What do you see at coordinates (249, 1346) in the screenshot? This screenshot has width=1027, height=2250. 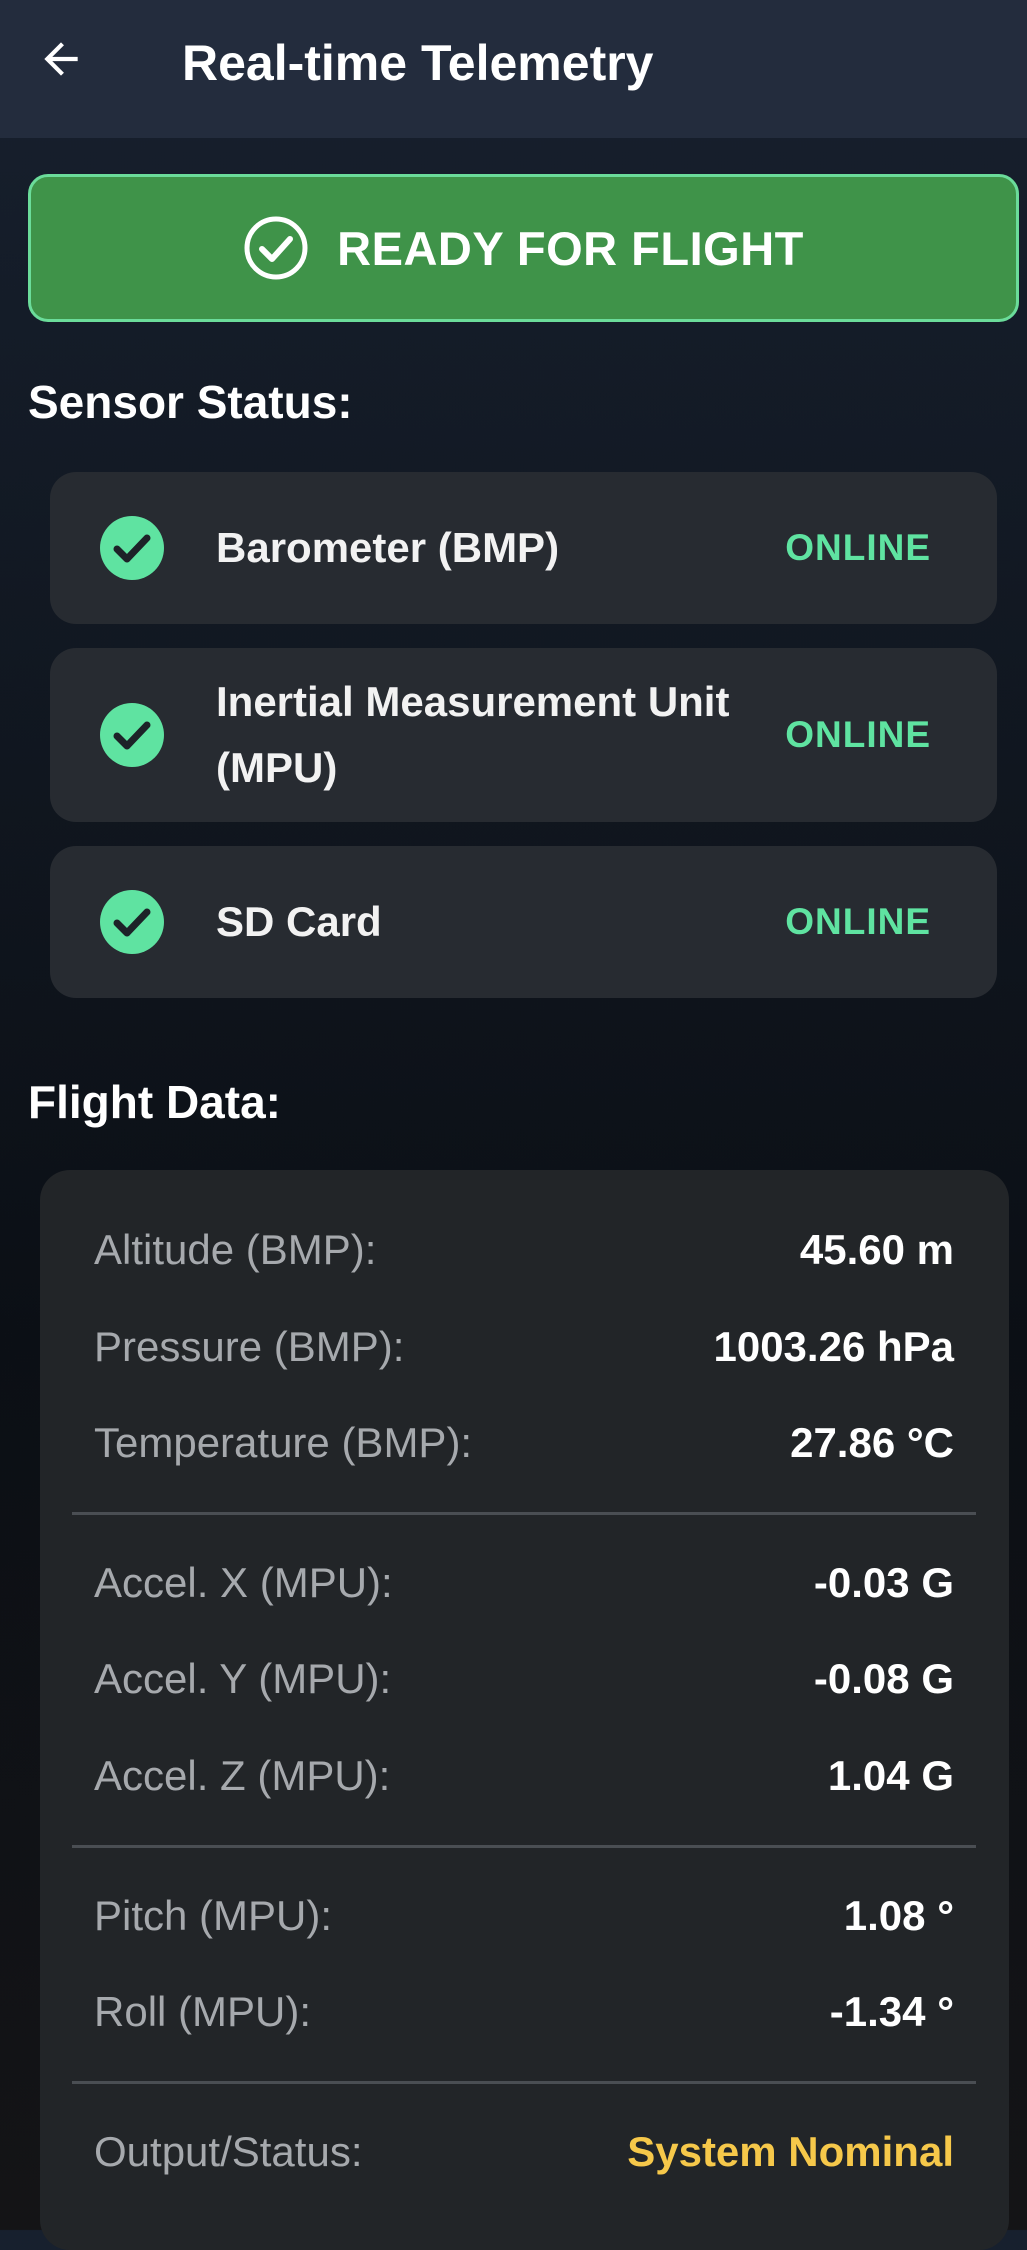 I see `data-label: Pressure (BMP):` at bounding box center [249, 1346].